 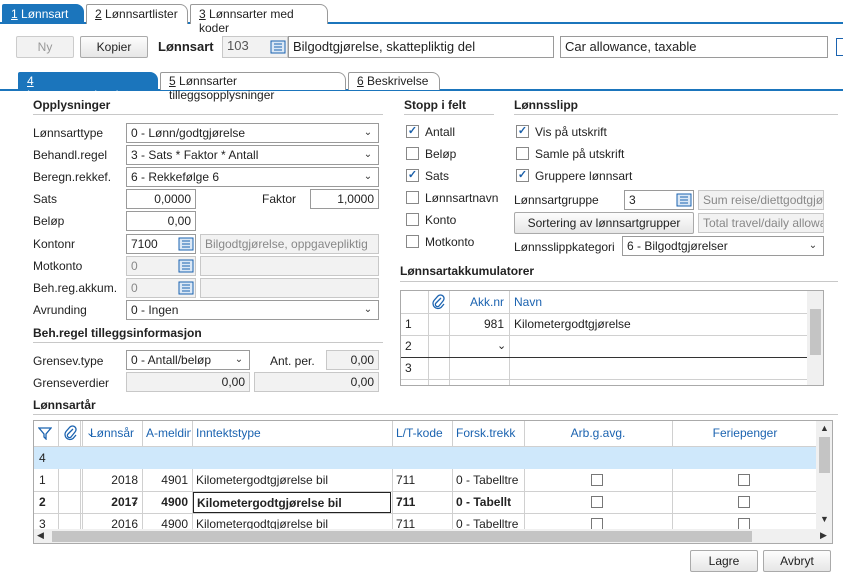 I want to click on new-row: 4, so click(x=425, y=458).